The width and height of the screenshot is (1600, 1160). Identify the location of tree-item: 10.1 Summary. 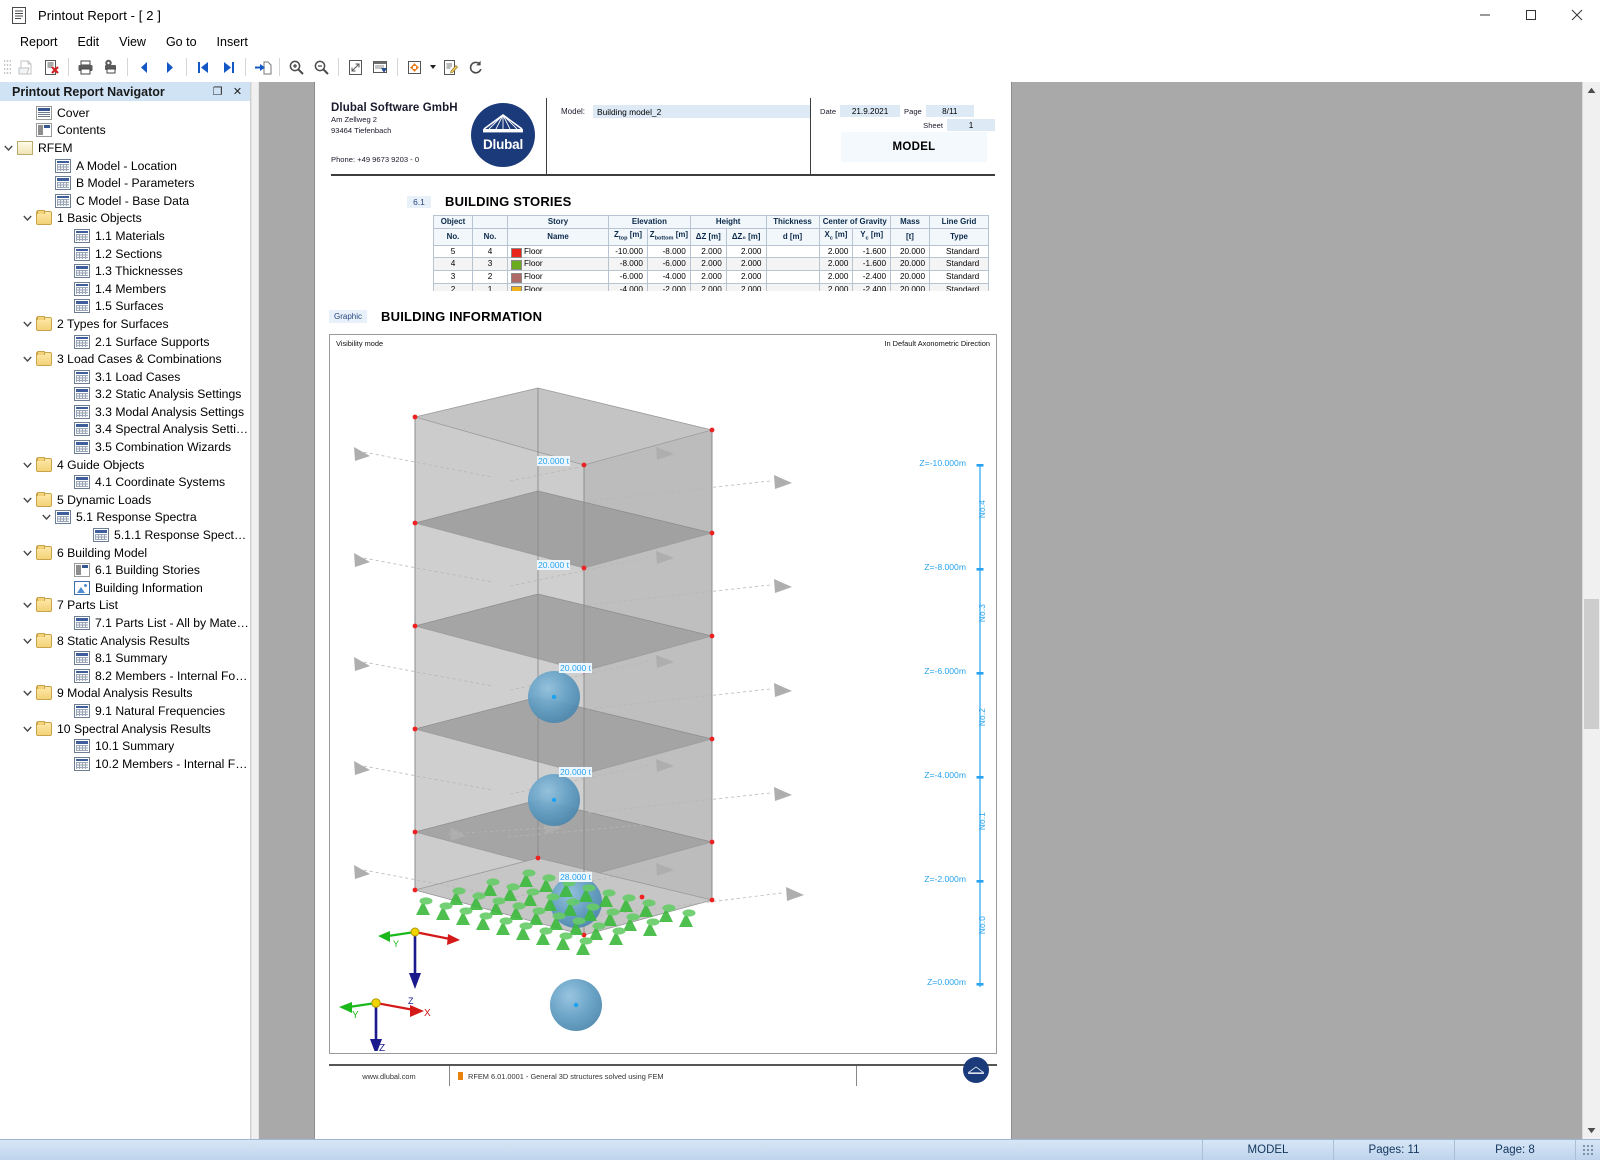
(125, 746).